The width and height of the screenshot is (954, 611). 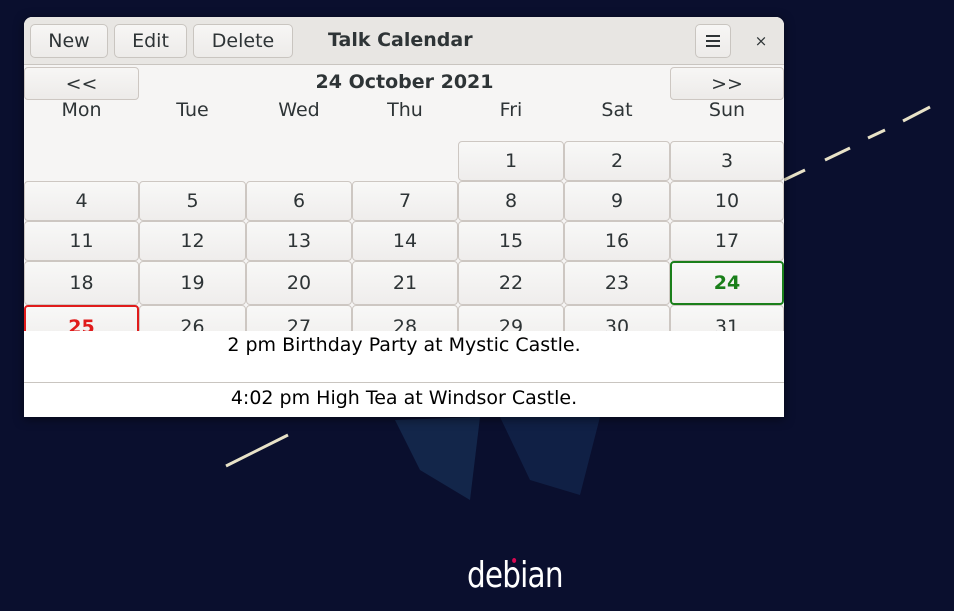 What do you see at coordinates (404, 382) in the screenshot?
I see `event-divider` at bounding box center [404, 382].